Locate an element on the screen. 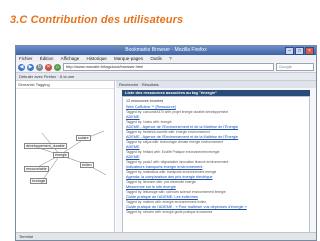  status-bar: Terminé is located at coordinates (166, 236).